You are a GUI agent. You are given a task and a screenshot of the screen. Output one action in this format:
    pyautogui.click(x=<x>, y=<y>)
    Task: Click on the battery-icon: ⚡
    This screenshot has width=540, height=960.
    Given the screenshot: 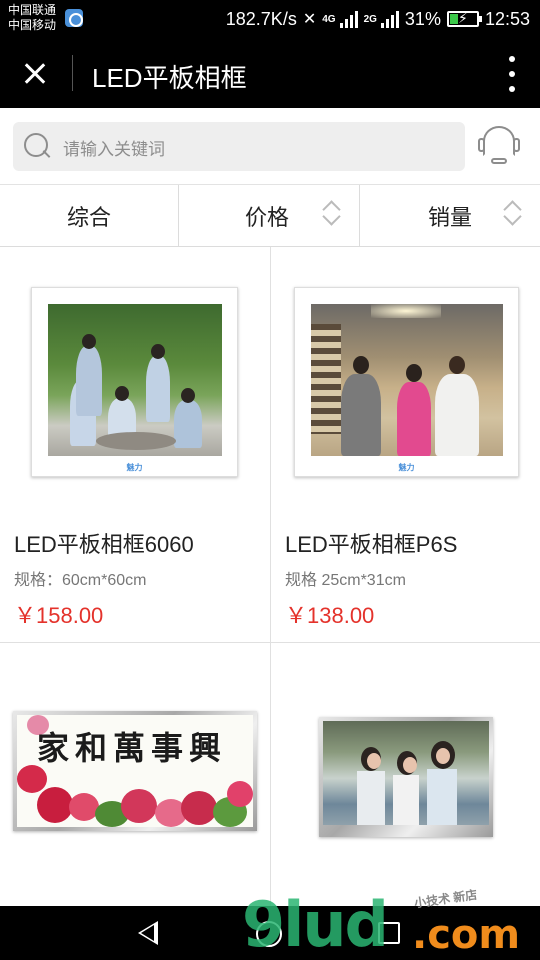 What is the action you would take?
    pyautogui.click(x=464, y=18)
    